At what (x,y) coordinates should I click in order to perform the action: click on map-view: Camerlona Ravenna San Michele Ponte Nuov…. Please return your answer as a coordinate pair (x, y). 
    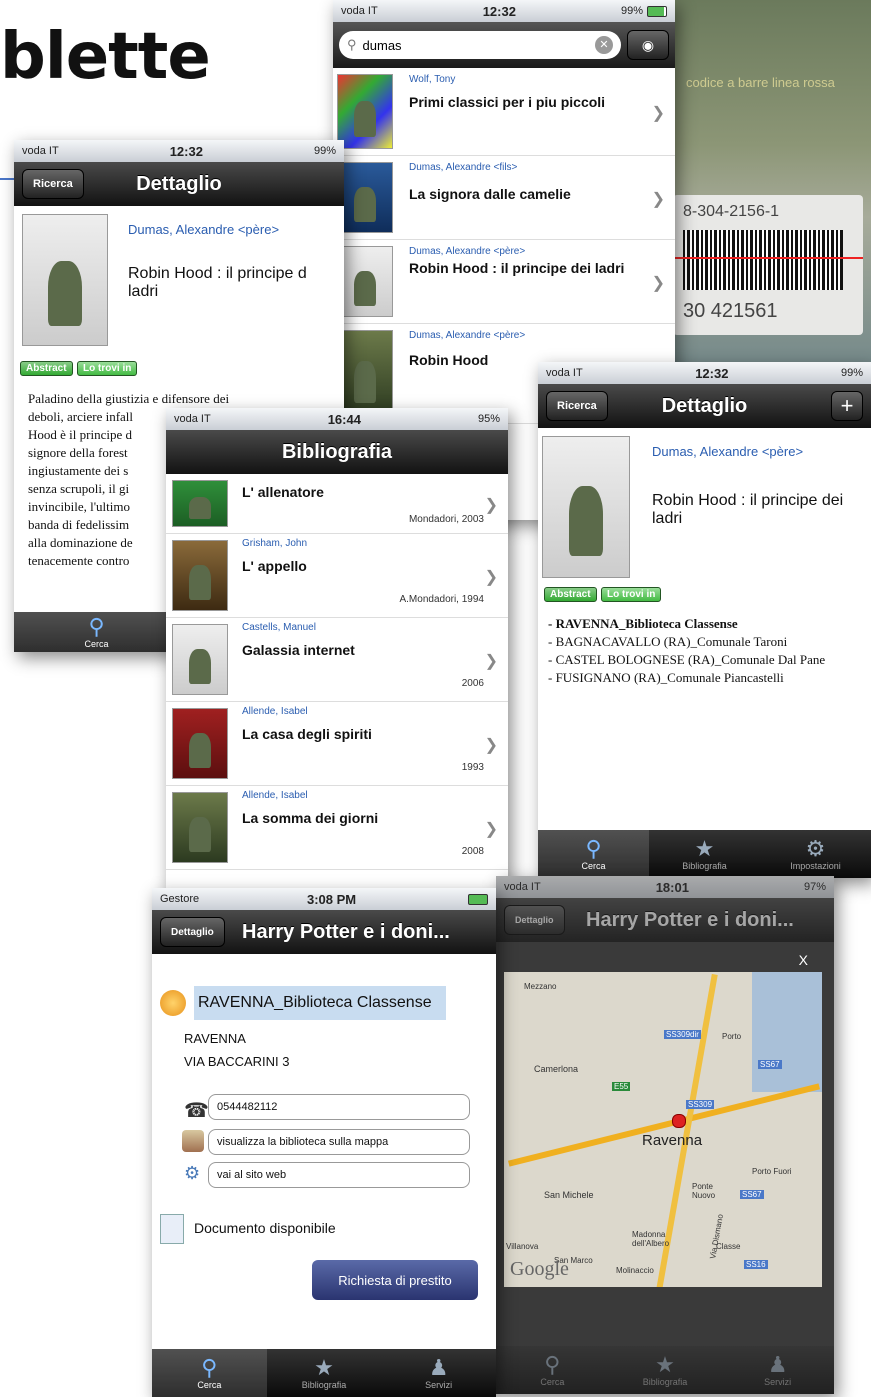
    Looking at the image, I should click on (663, 1129).